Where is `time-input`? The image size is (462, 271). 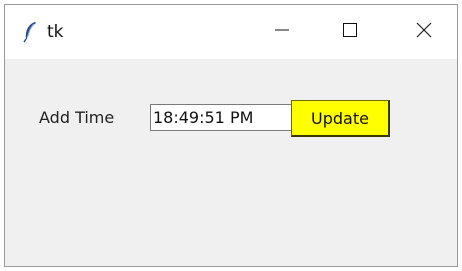 time-input is located at coordinates (221, 117).